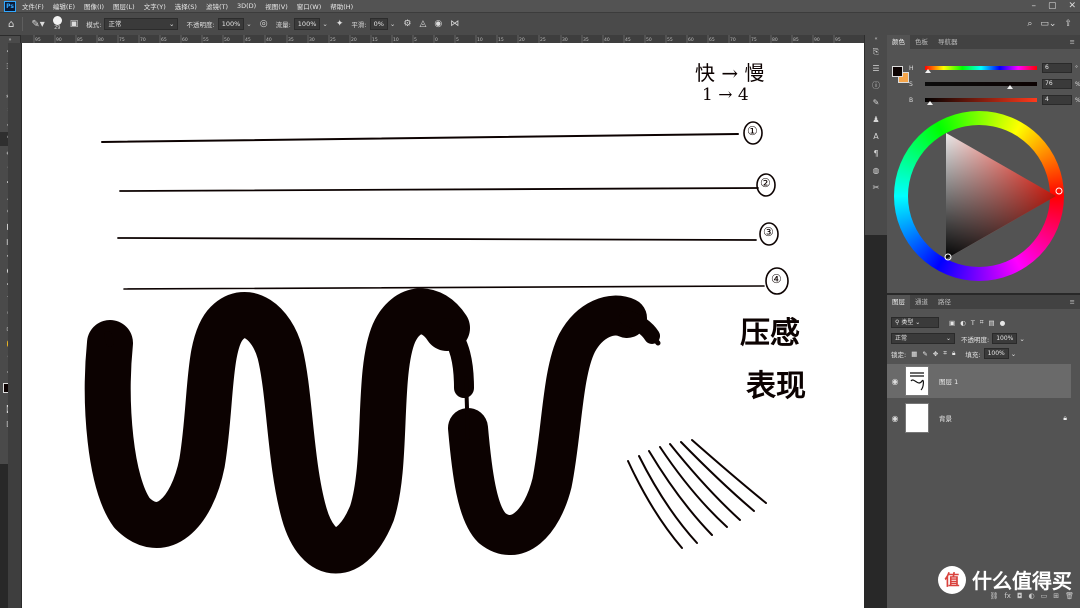 This screenshot has height=608, width=1080. Describe the element at coordinates (953, 353) in the screenshot. I see `lock-all-icon: 🔒︎` at that location.